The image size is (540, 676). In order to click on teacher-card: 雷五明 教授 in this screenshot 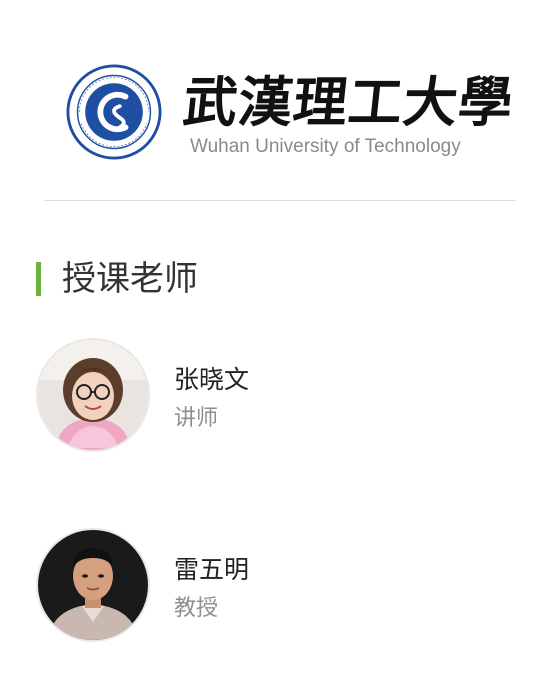, I will do `click(276, 585)`.